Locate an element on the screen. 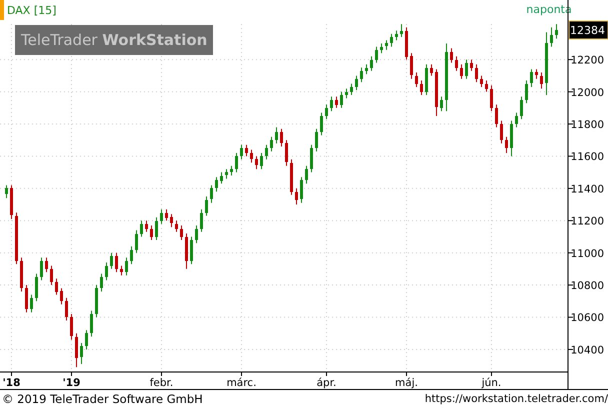 The height and width of the screenshot is (408, 608). x-axis-label: máj. is located at coordinates (406, 383).